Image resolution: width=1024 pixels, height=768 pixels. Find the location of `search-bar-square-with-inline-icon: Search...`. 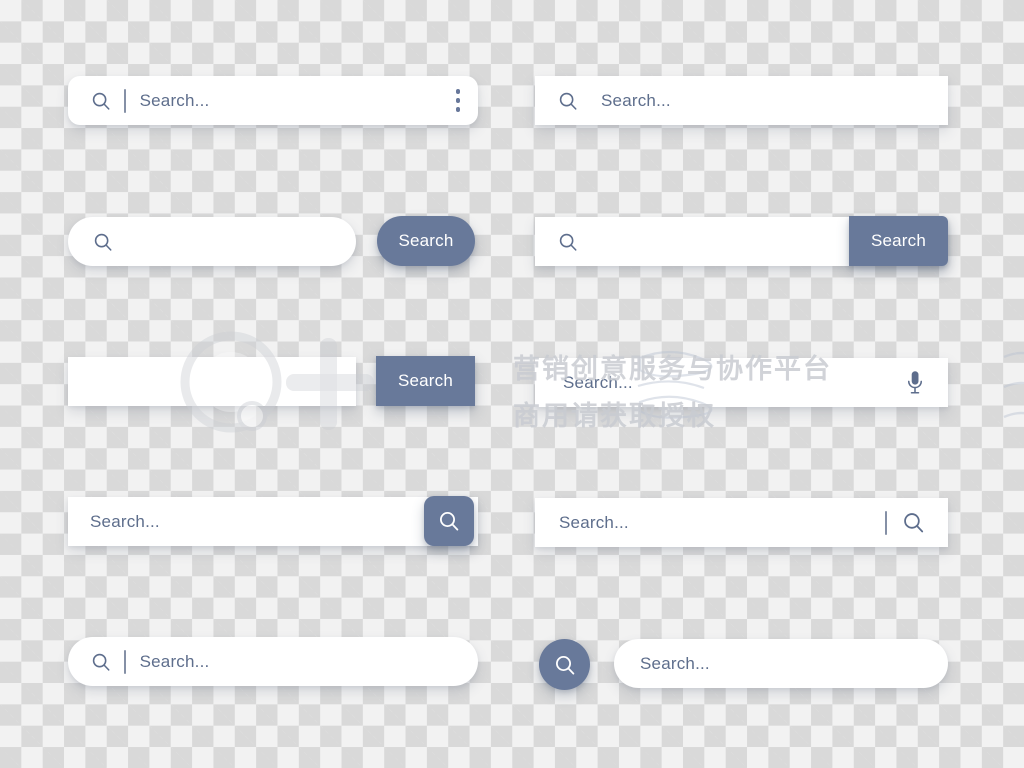

search-bar-square-with-inline-icon: Search... is located at coordinates (741, 522).